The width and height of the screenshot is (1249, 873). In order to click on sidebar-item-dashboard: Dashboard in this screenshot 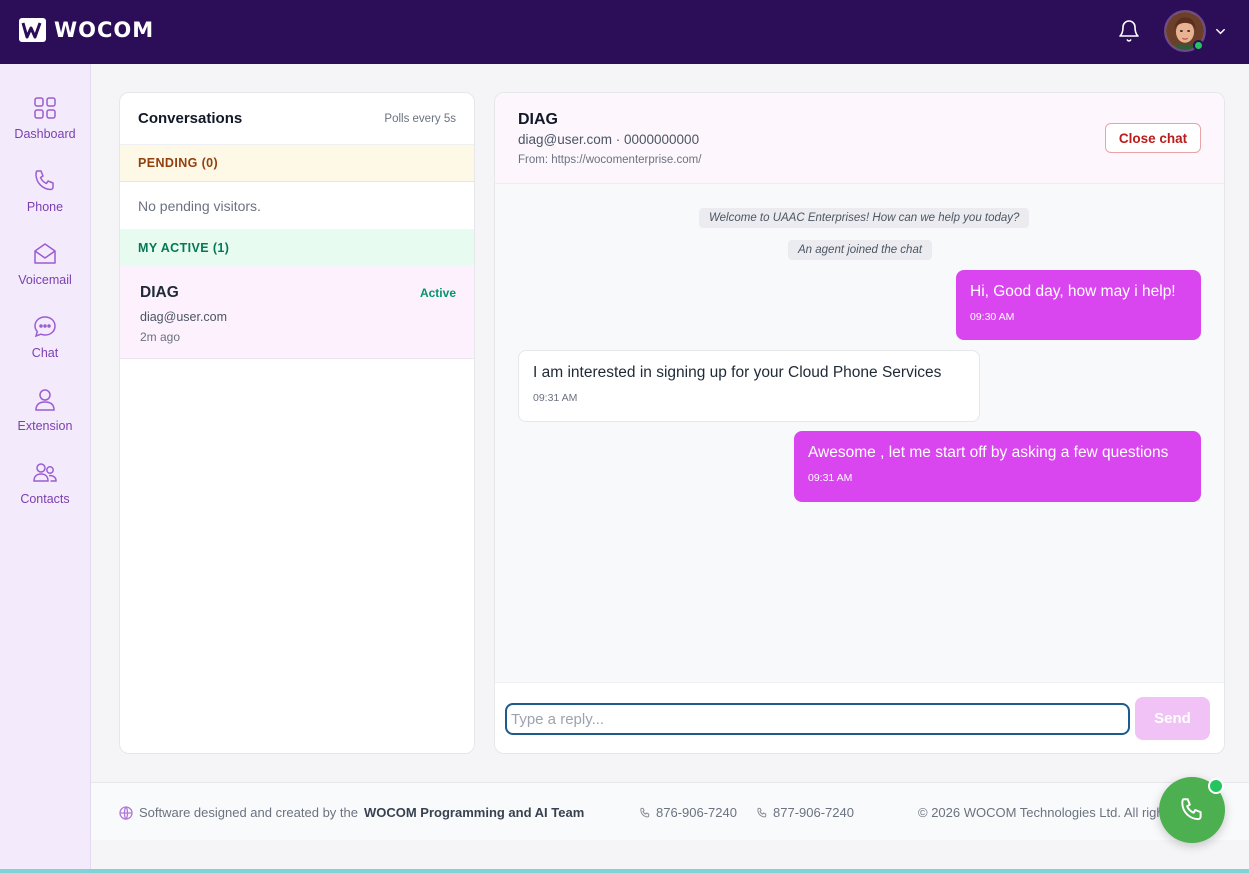, I will do `click(45, 125)`.